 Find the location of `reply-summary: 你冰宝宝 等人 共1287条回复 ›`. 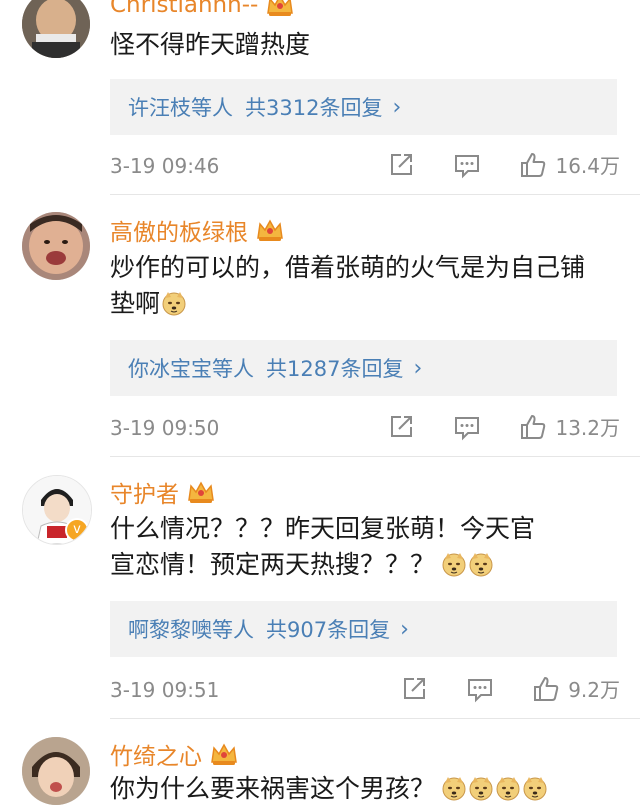

reply-summary: 你冰宝宝 等人 共1287条回复 › is located at coordinates (363, 368).